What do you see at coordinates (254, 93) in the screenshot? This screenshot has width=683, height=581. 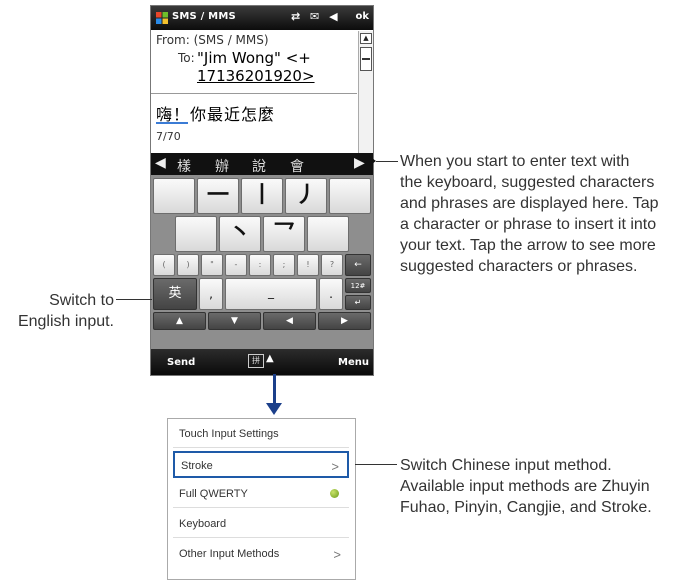 I see `field-divider` at bounding box center [254, 93].